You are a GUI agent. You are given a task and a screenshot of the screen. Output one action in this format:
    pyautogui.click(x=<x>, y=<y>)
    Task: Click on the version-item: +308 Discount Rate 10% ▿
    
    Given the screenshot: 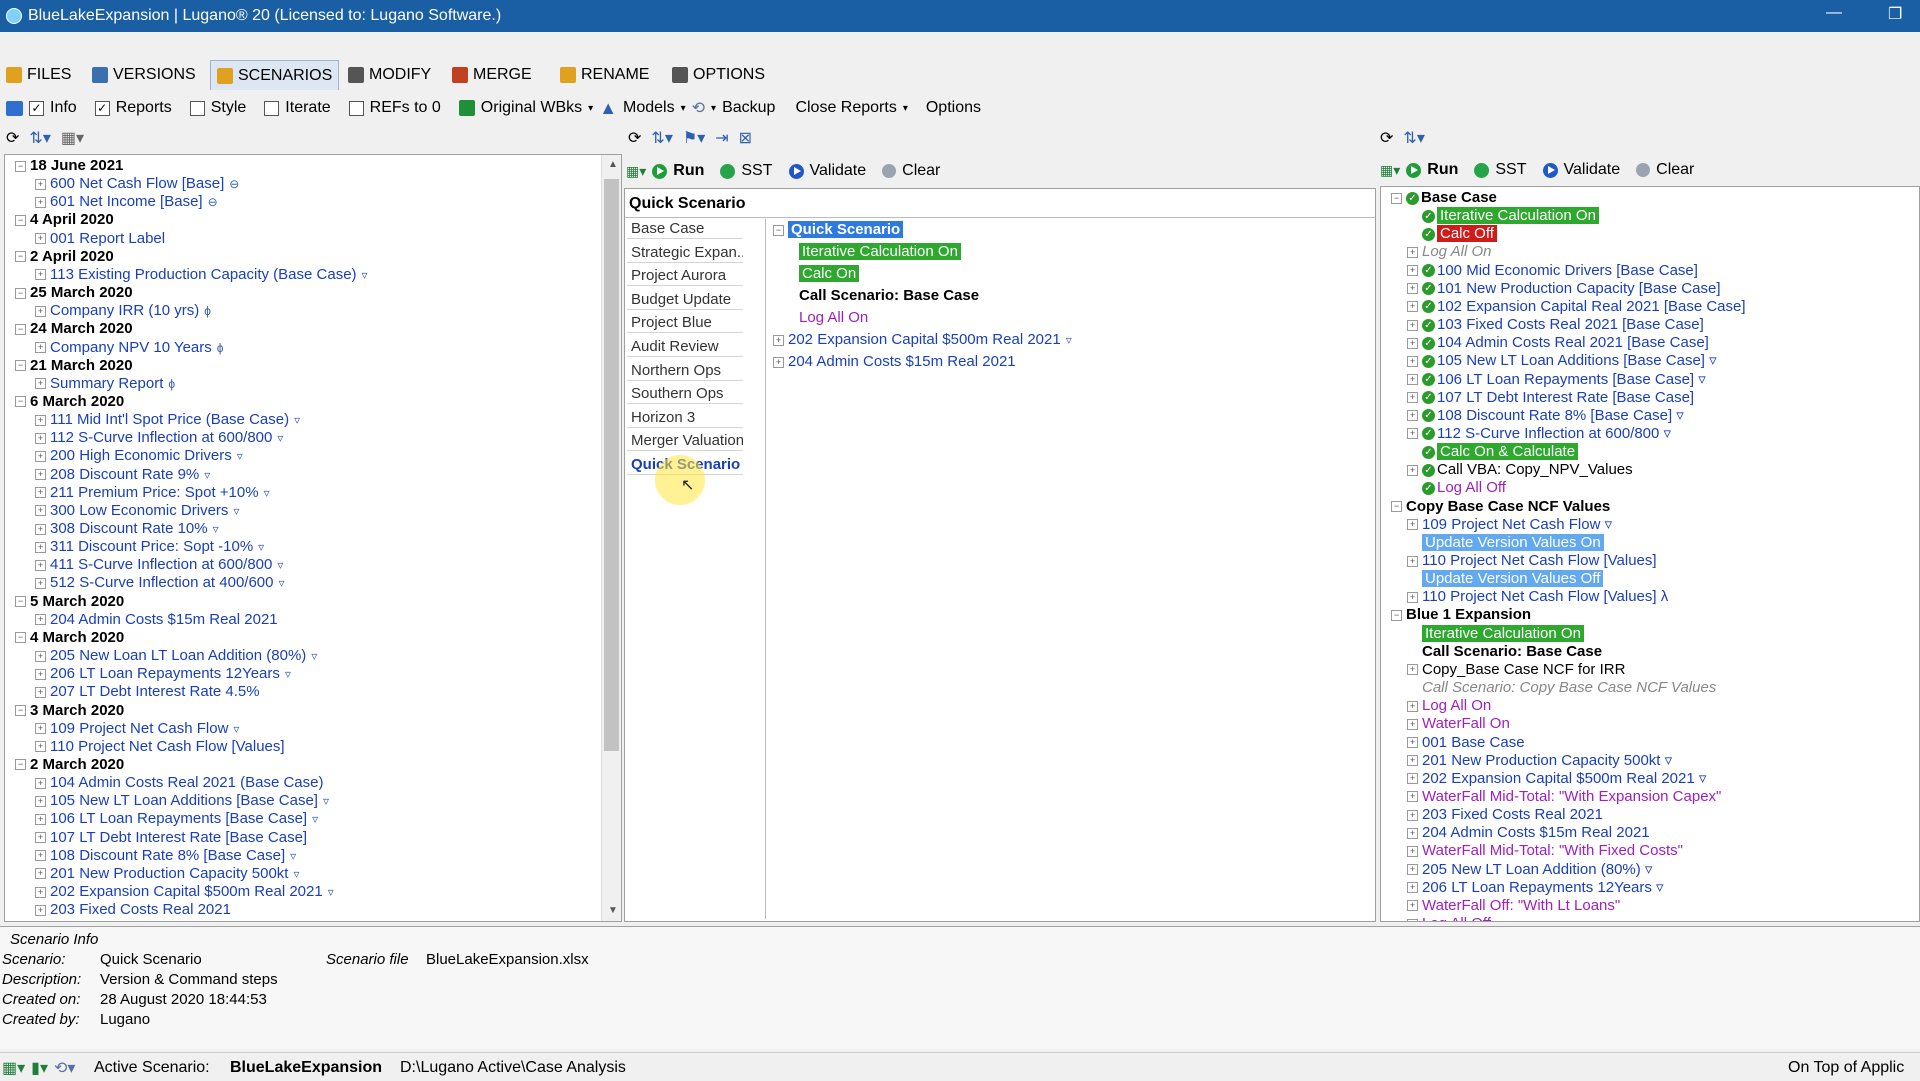 What is the action you would take?
    pyautogui.click(x=127, y=529)
    